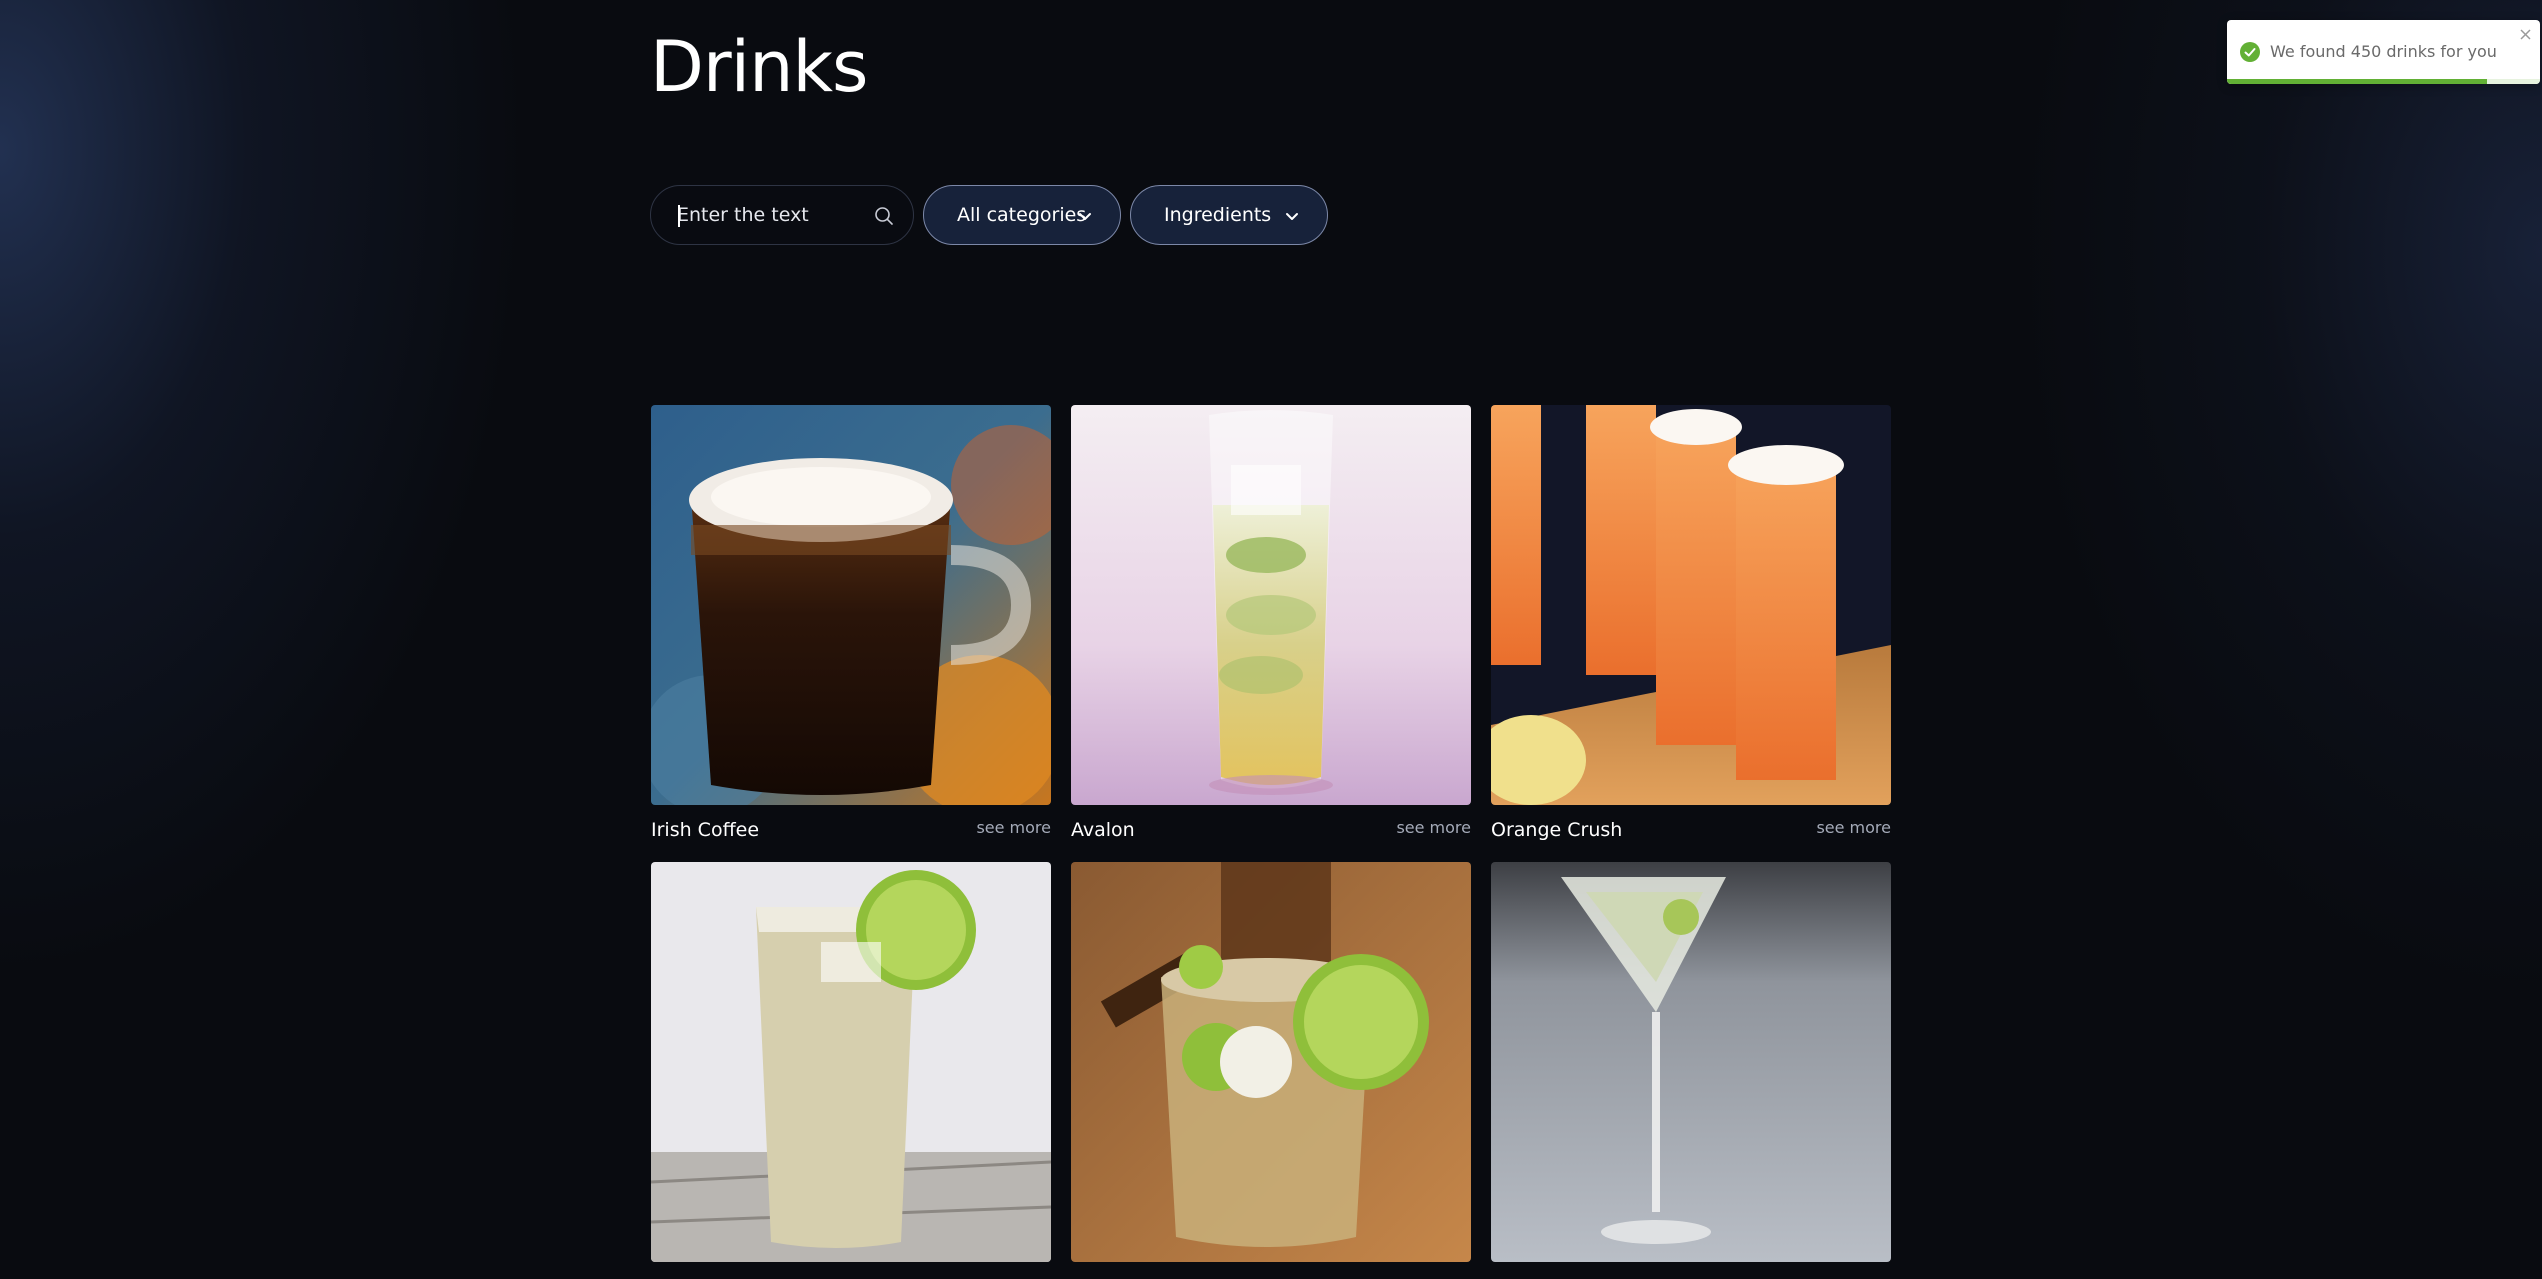 The image size is (2542, 1279). Describe the element at coordinates (772, 215) in the screenshot. I see `search-input` at that location.